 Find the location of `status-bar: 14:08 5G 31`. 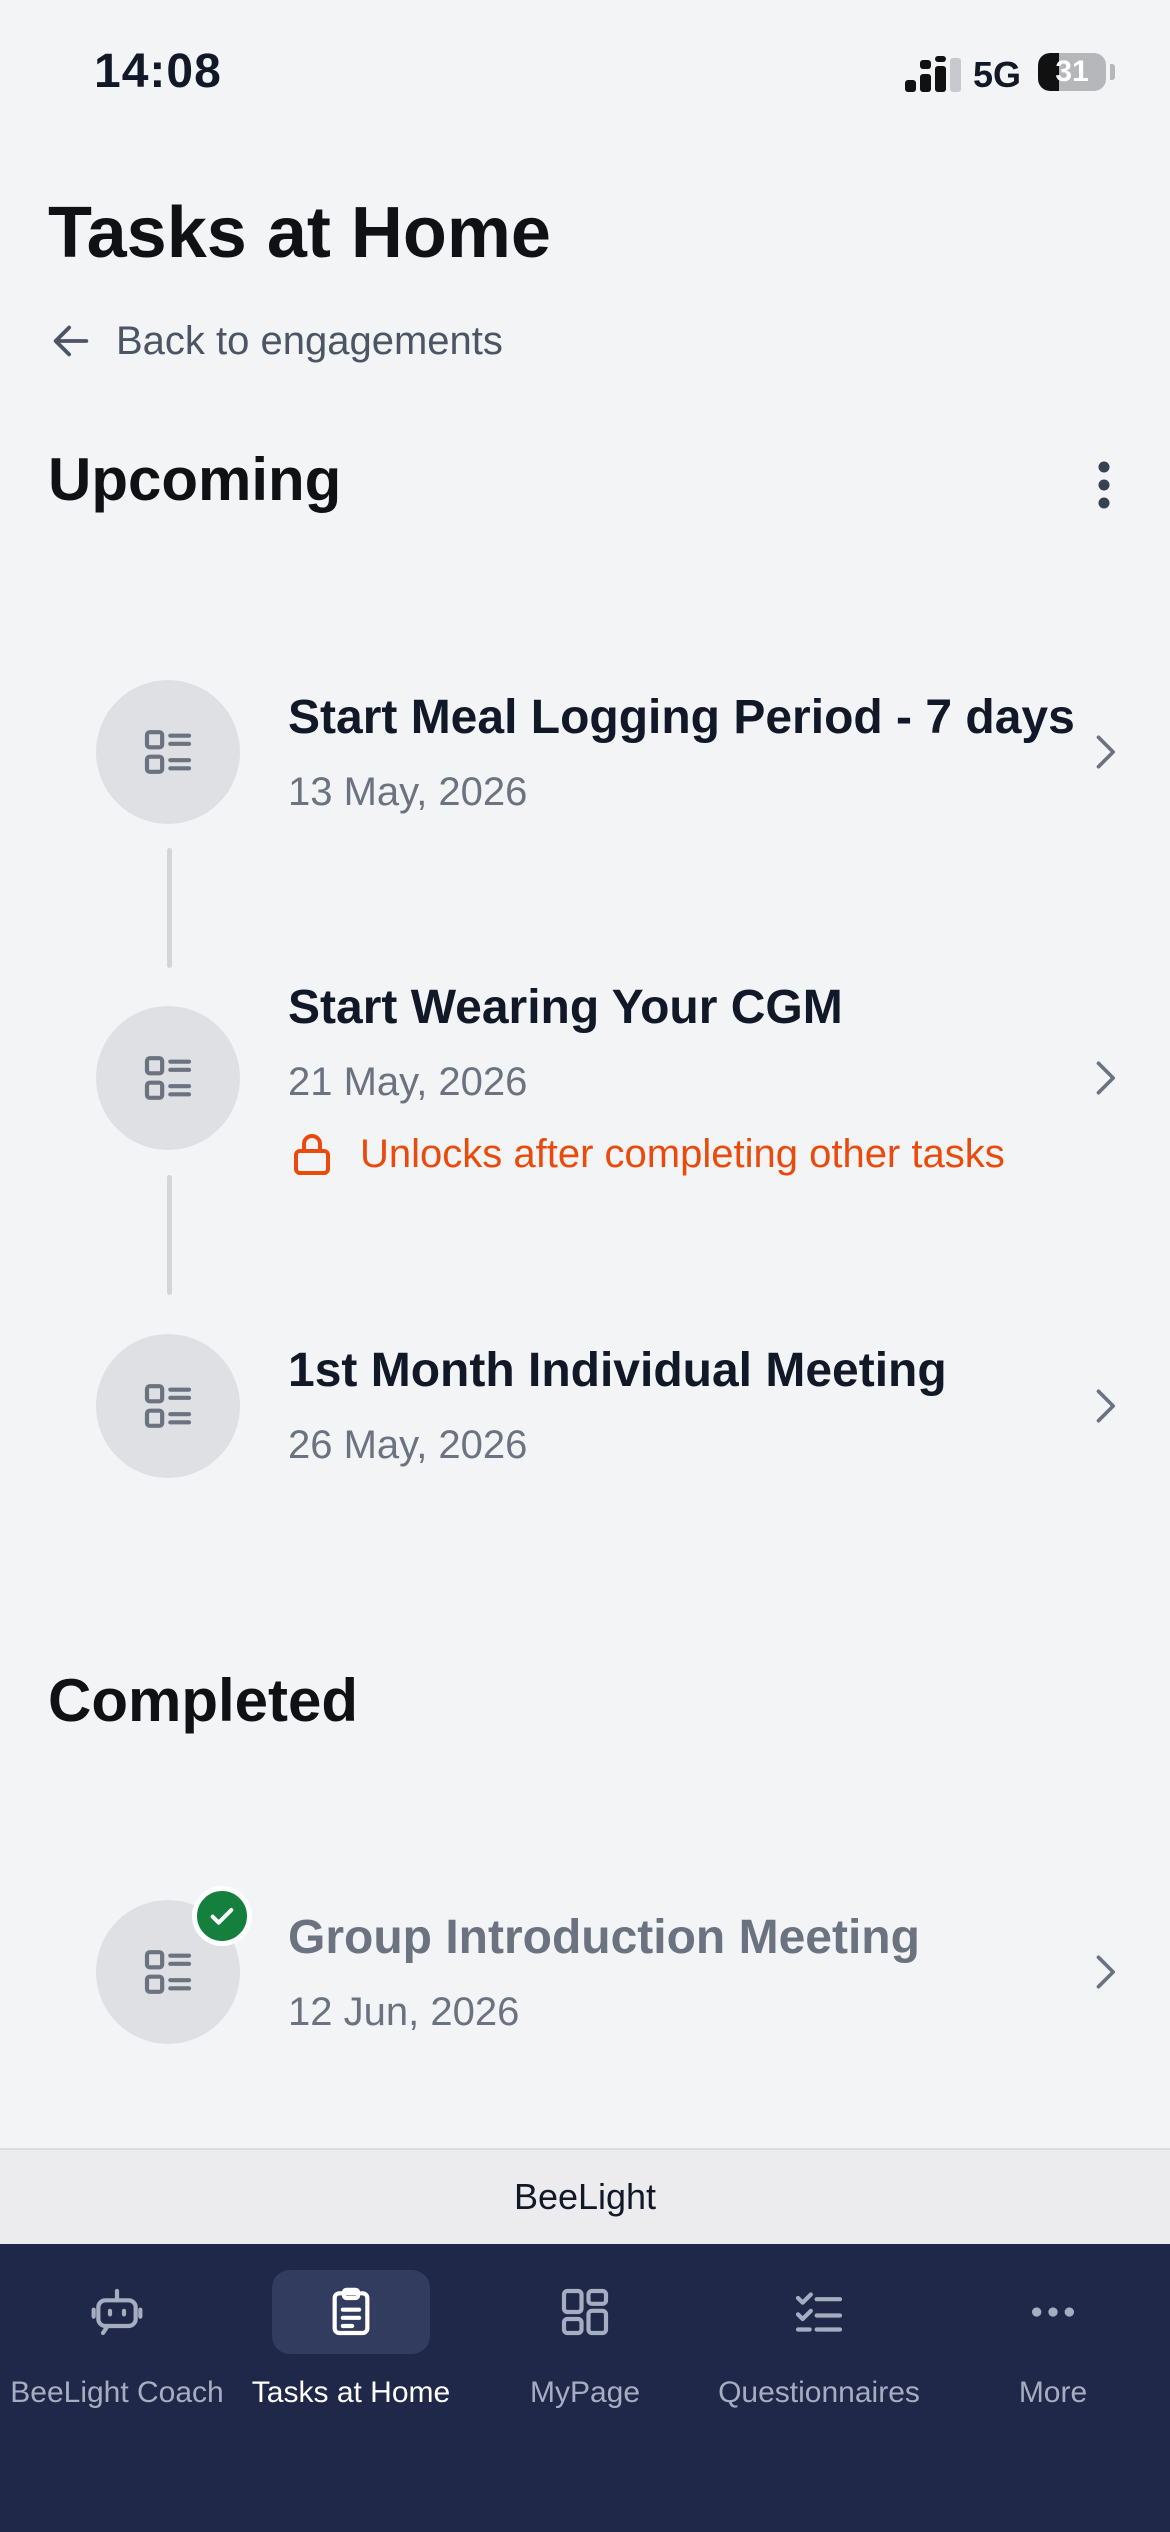

status-bar: 14:08 5G 31 is located at coordinates (585, 75).